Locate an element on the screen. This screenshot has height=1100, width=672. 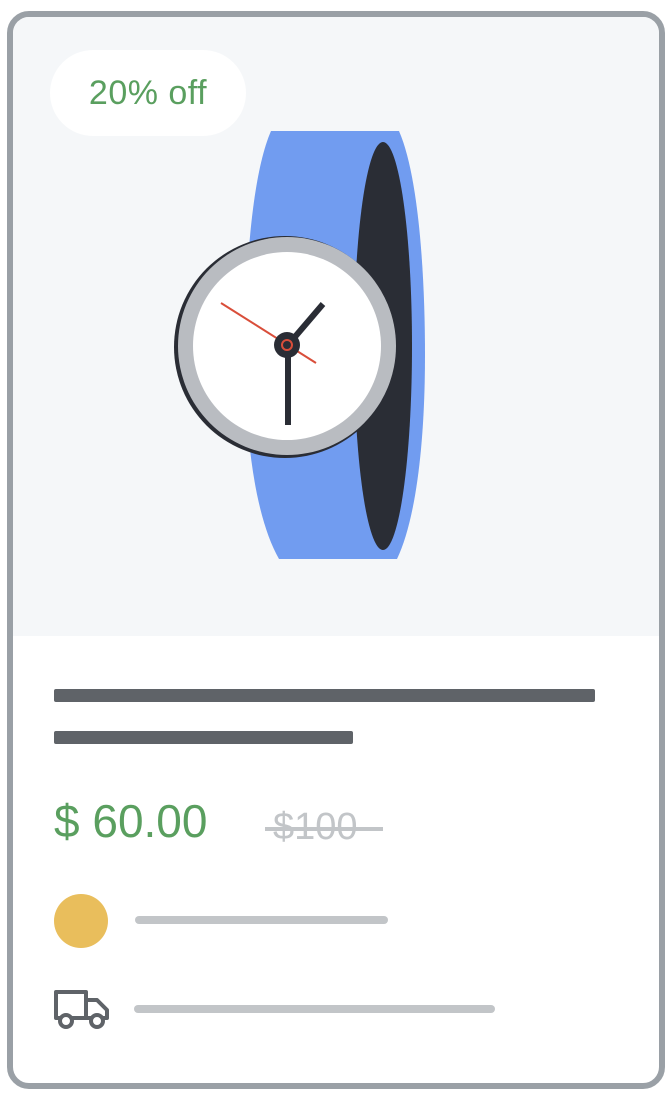
discount-badge: 20% off is located at coordinates (148, 93).